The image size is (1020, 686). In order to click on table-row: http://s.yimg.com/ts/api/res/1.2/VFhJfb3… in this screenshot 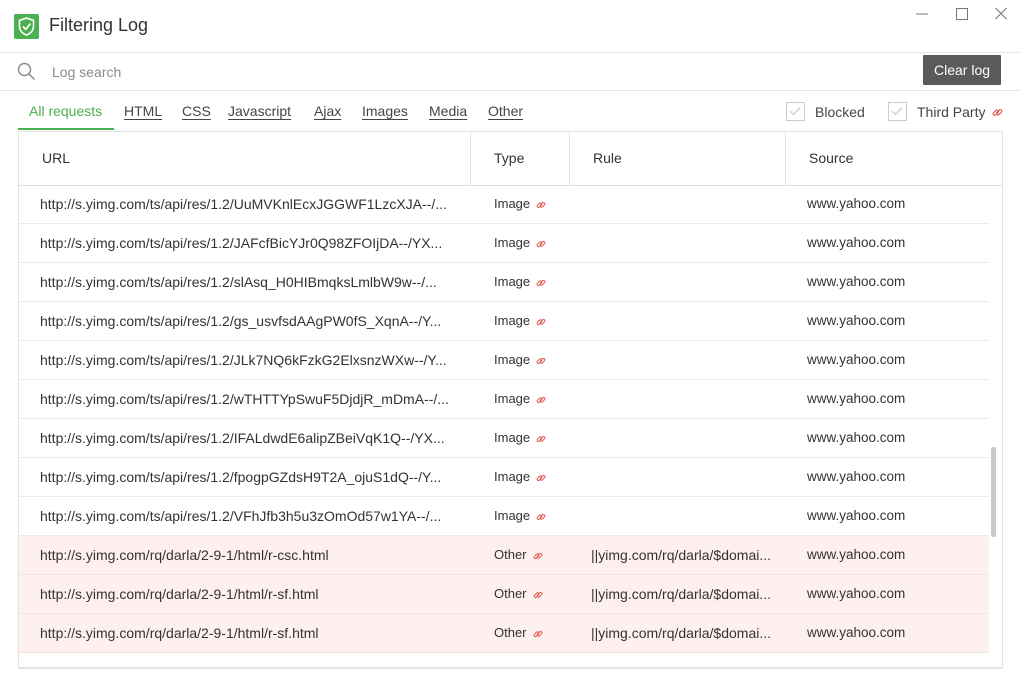, I will do `click(504, 516)`.